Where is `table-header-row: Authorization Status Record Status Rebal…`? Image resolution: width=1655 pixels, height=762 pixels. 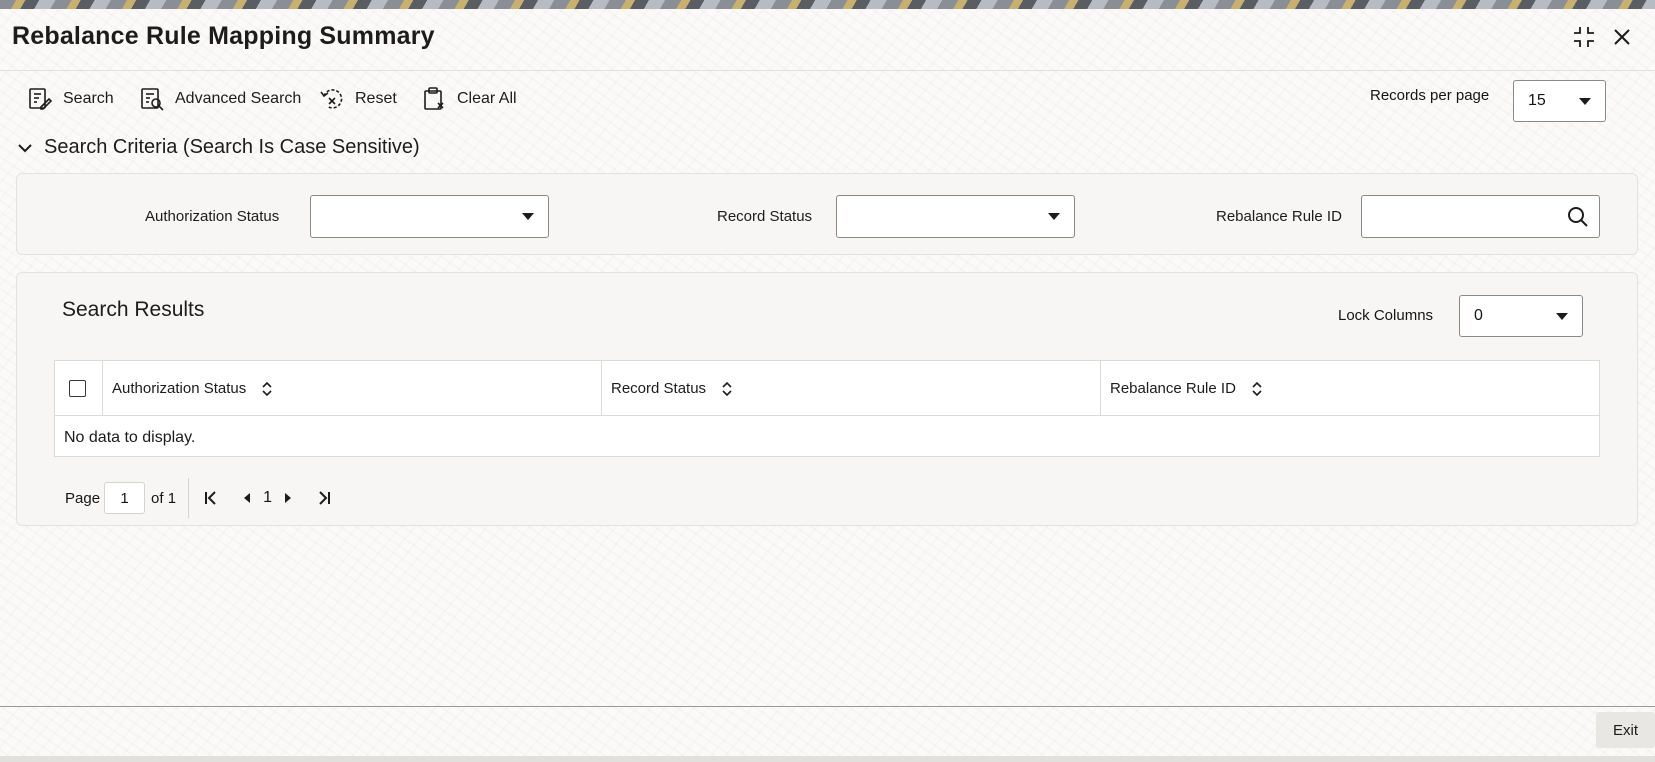
table-header-row: Authorization Status Record Status Rebal… is located at coordinates (827, 388).